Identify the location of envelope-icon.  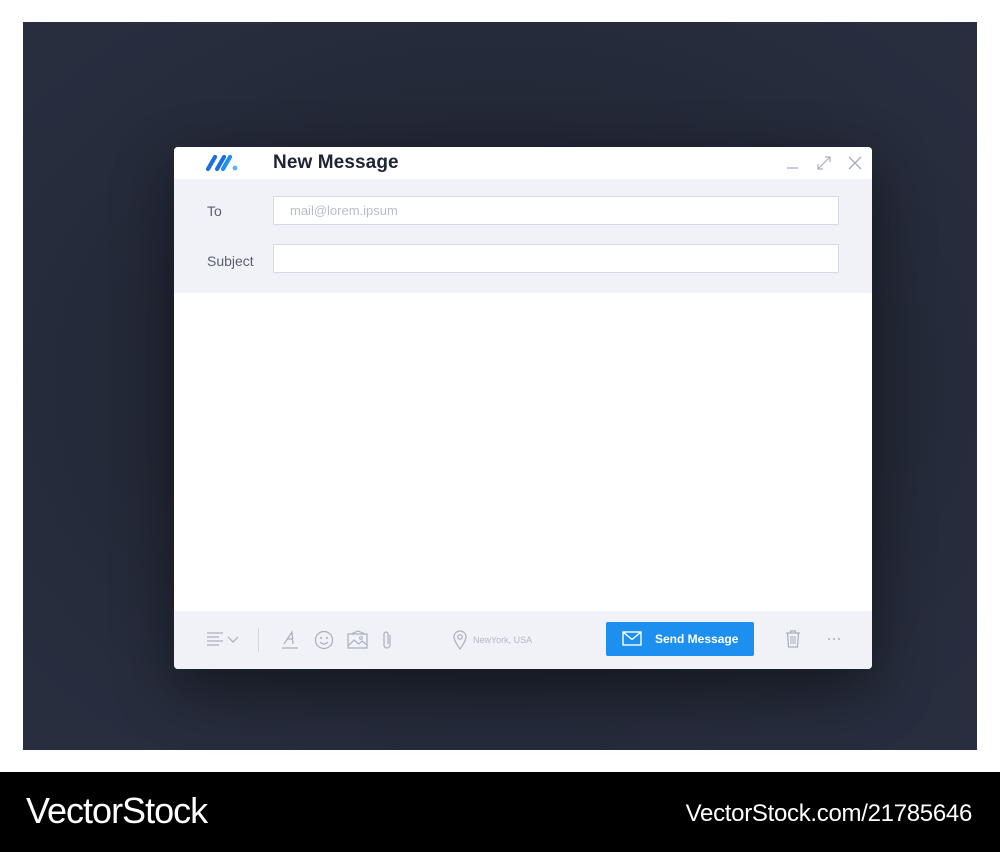
(632, 638).